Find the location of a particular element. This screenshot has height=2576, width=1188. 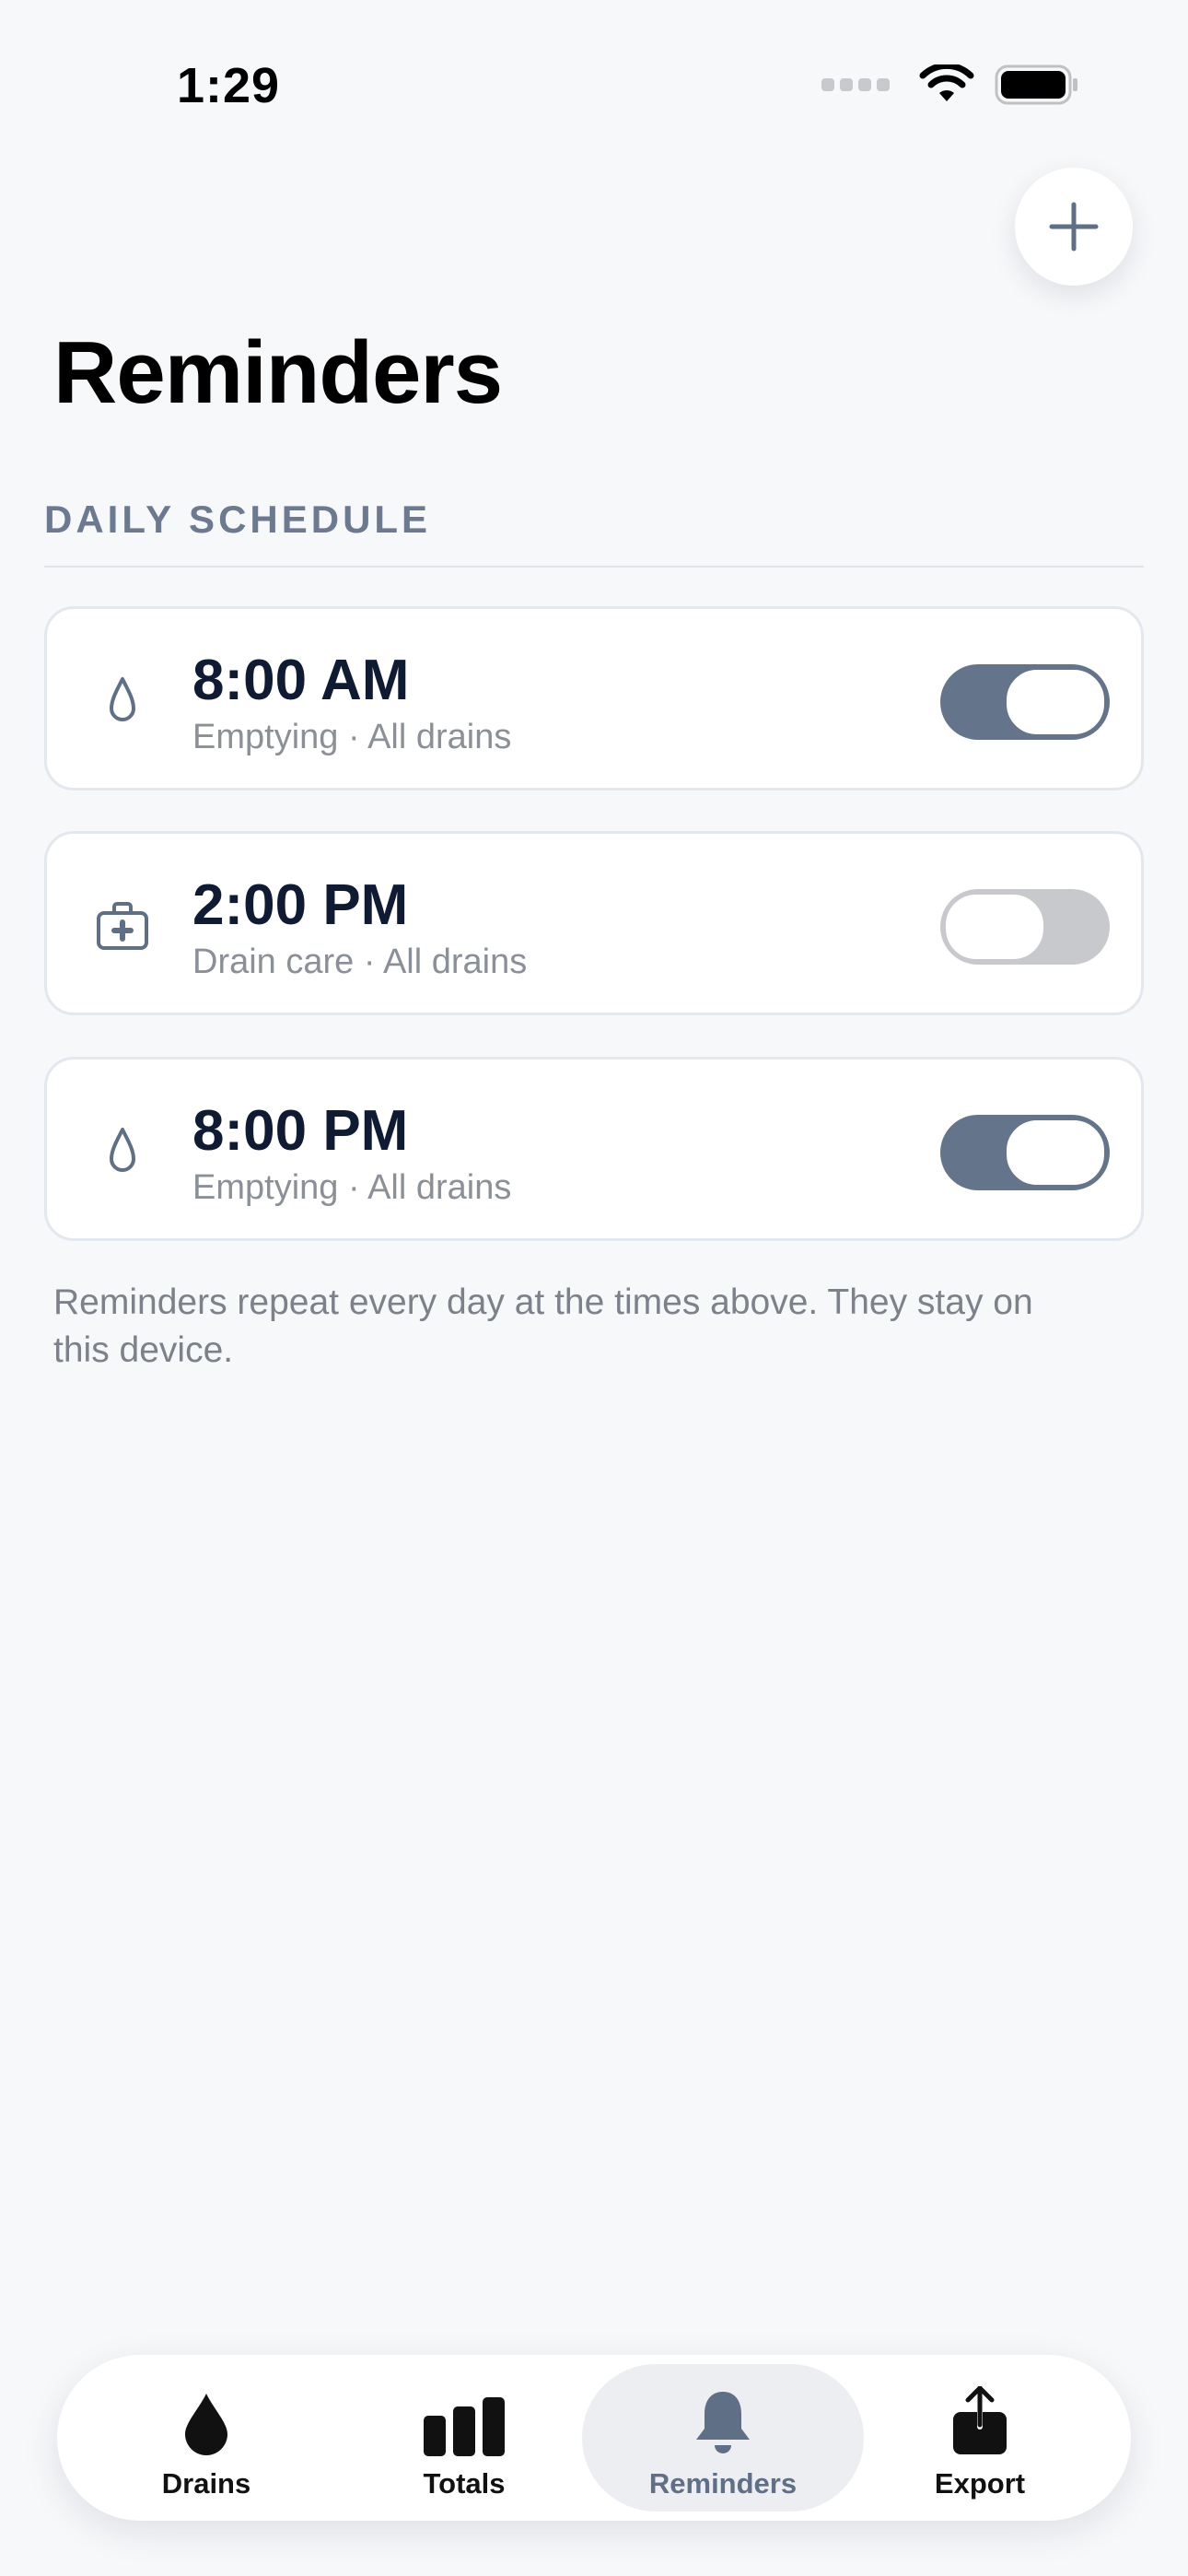

tab-export: Export is located at coordinates (980, 2438).